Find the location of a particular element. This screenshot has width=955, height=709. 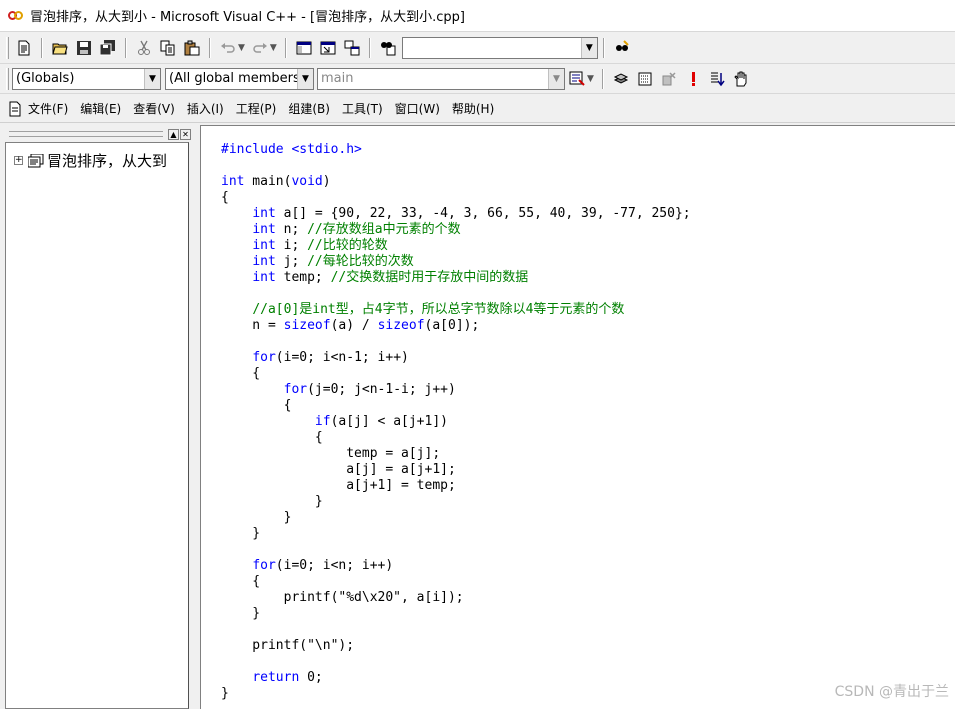

code-comment: //每轮比较的次数 is located at coordinates (360, 261).